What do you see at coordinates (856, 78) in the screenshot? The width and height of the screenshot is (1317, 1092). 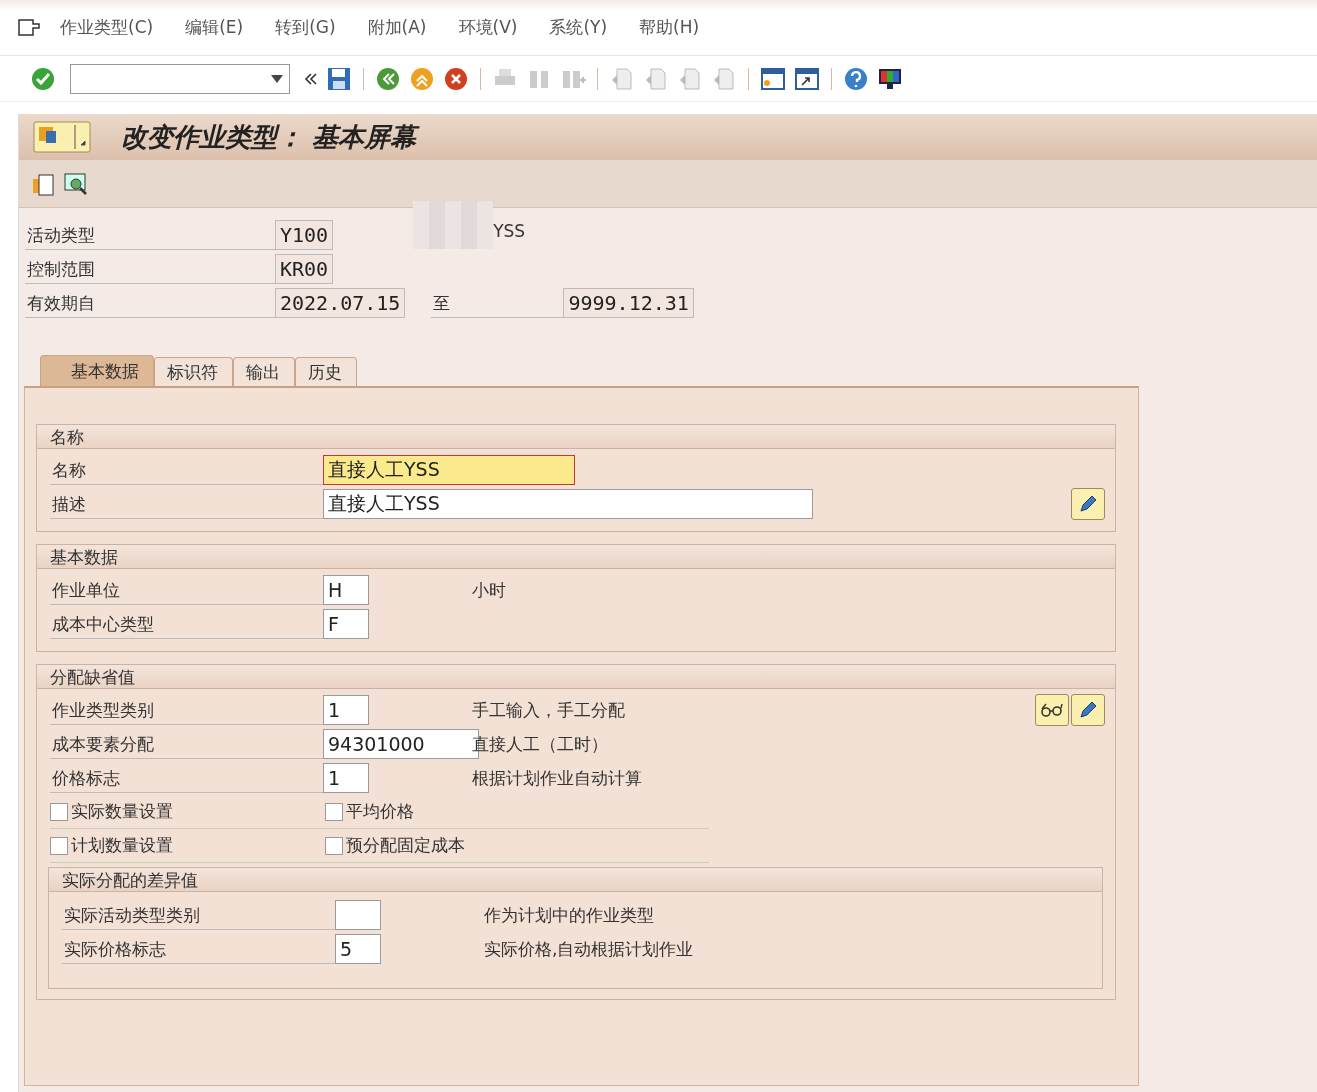 I see `help-icon` at bounding box center [856, 78].